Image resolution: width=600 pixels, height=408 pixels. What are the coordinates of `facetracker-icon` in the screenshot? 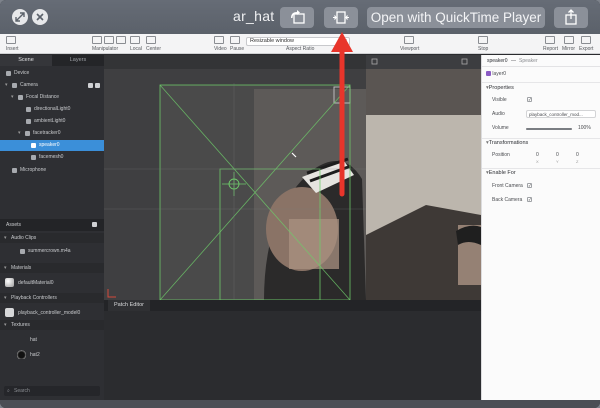 It's located at (27, 133).